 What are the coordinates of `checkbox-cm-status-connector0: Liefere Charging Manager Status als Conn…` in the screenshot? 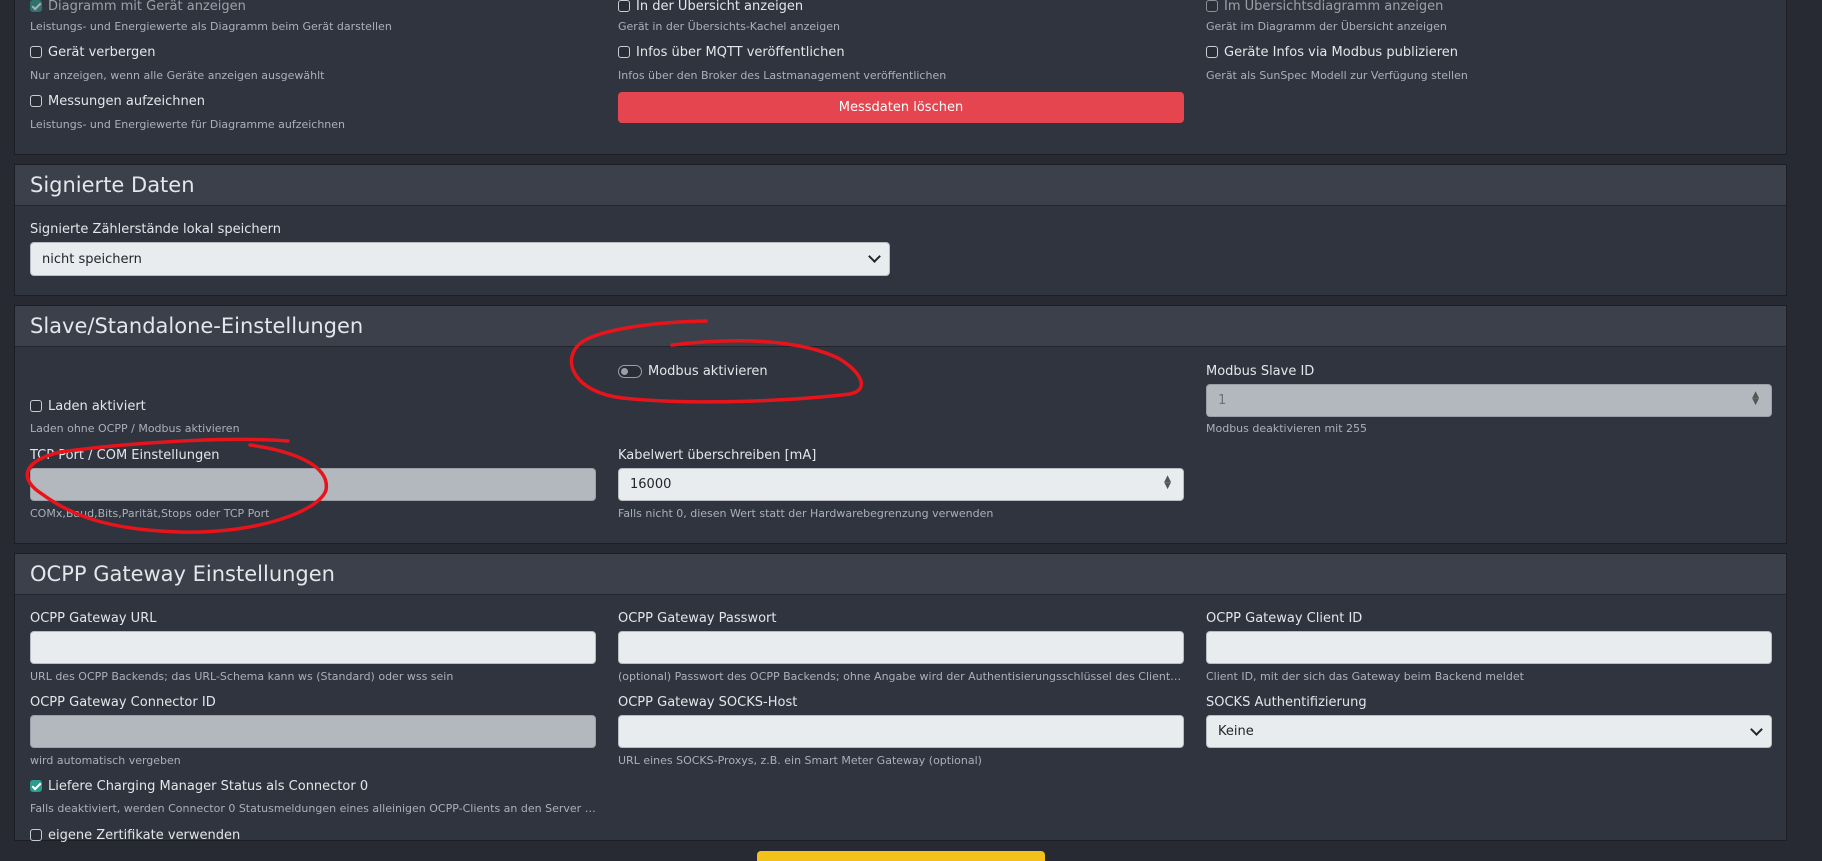 It's located at (199, 786).